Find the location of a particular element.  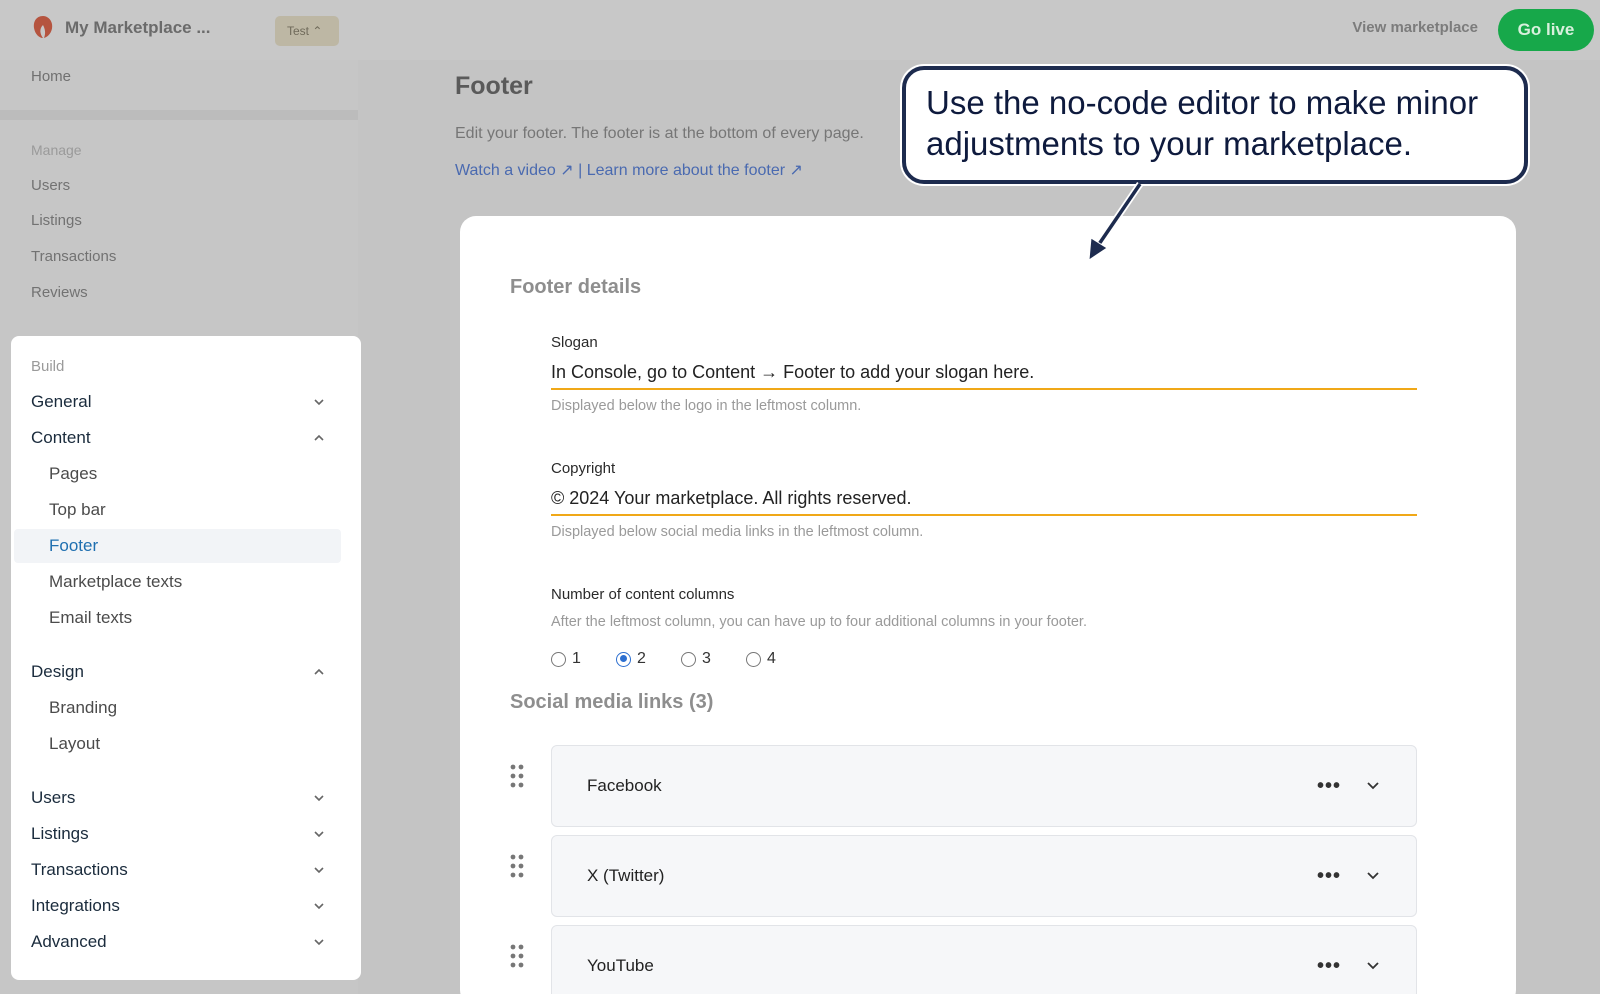

sidebar-item-advanced: Advanced is located at coordinates (177, 942).